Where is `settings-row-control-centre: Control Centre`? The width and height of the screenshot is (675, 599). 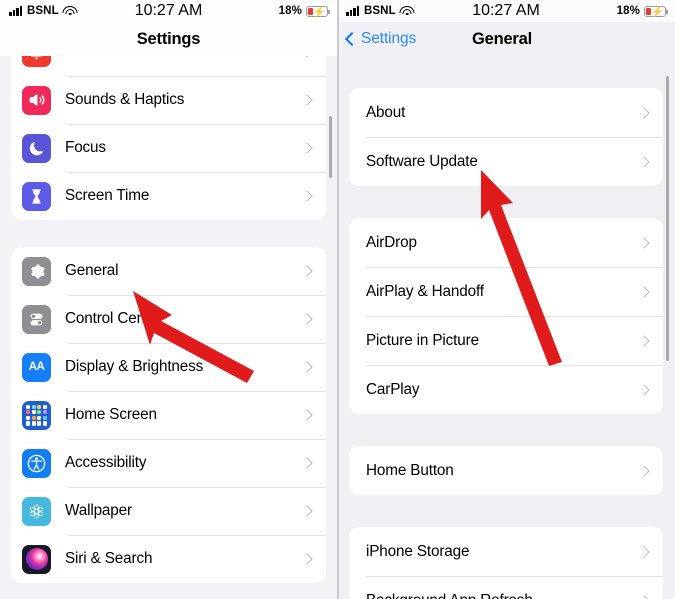
settings-row-control-centre: Control Centre is located at coordinates (168, 319).